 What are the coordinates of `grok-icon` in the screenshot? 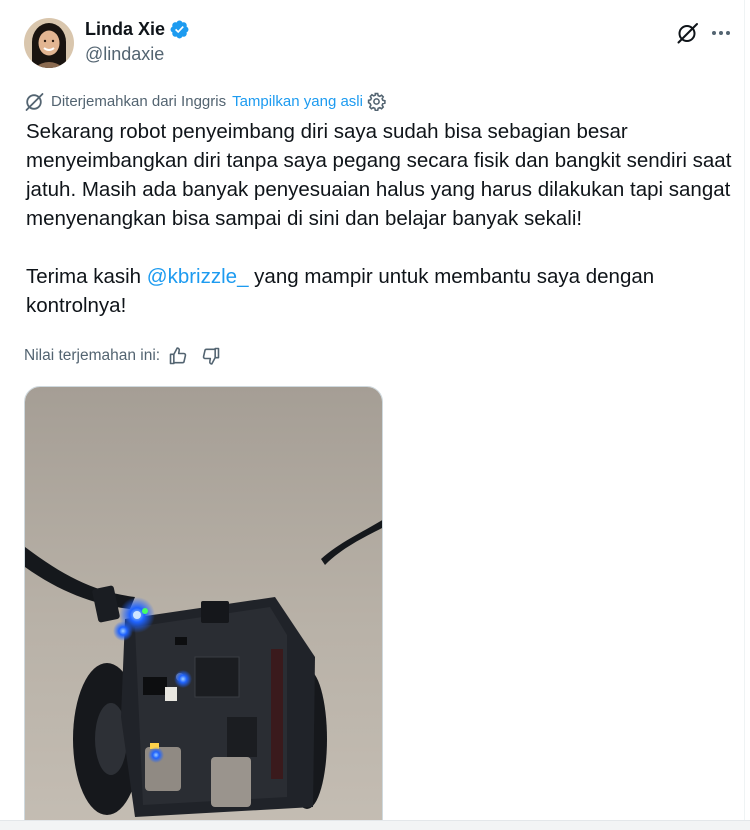 It's located at (688, 33).